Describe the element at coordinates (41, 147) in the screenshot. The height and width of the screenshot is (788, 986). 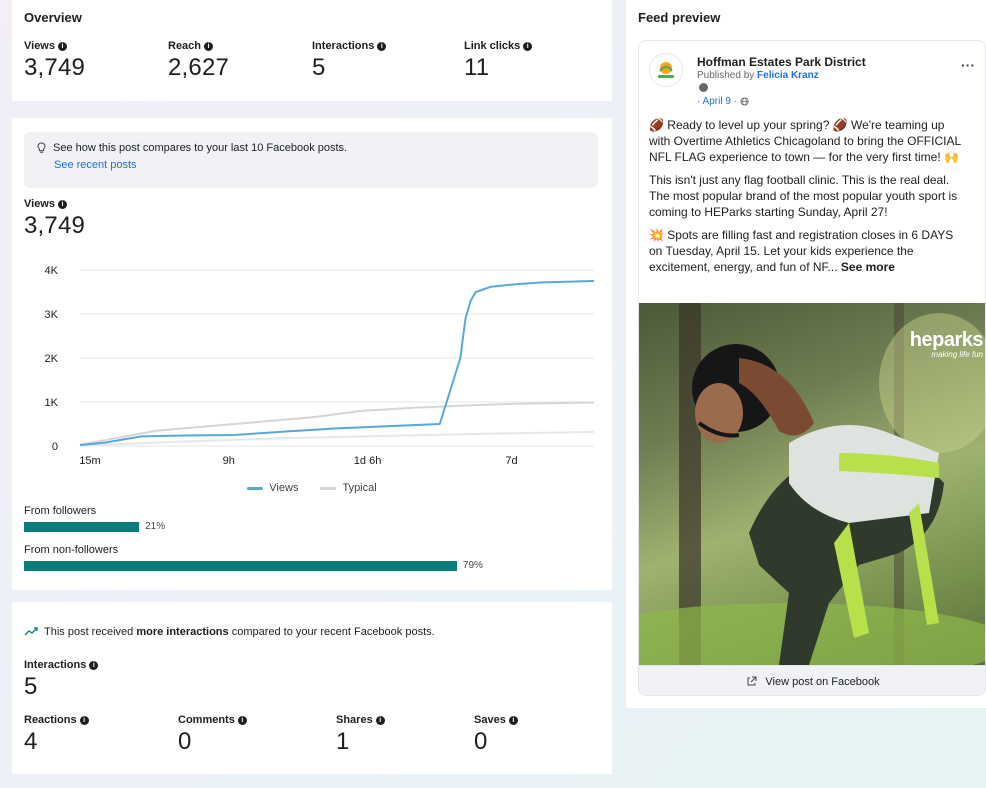
I see `lightbulb-icon` at that location.